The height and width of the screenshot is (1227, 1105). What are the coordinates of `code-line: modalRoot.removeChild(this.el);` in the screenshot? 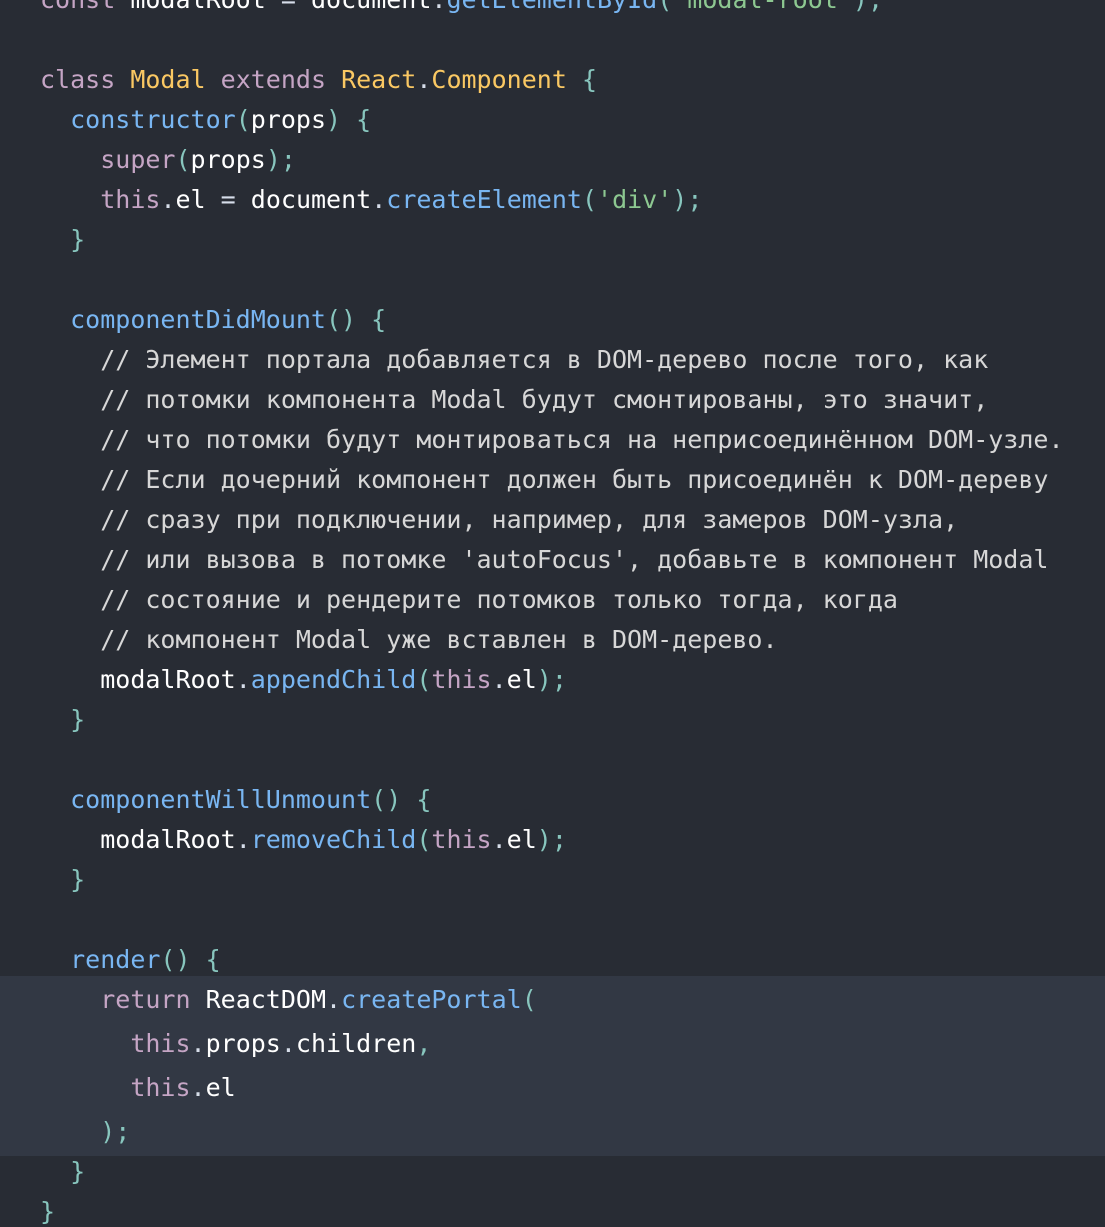 It's located at (333, 839).